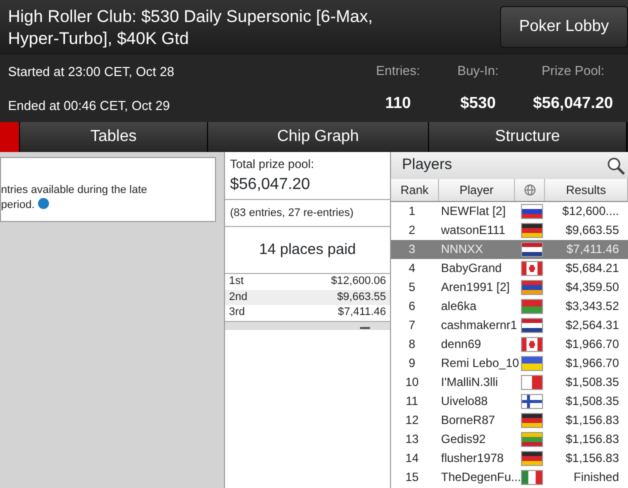 The width and height of the screenshot is (628, 488). I want to click on player-row: 13 Gedis92 $1,156.83, so click(509, 439).